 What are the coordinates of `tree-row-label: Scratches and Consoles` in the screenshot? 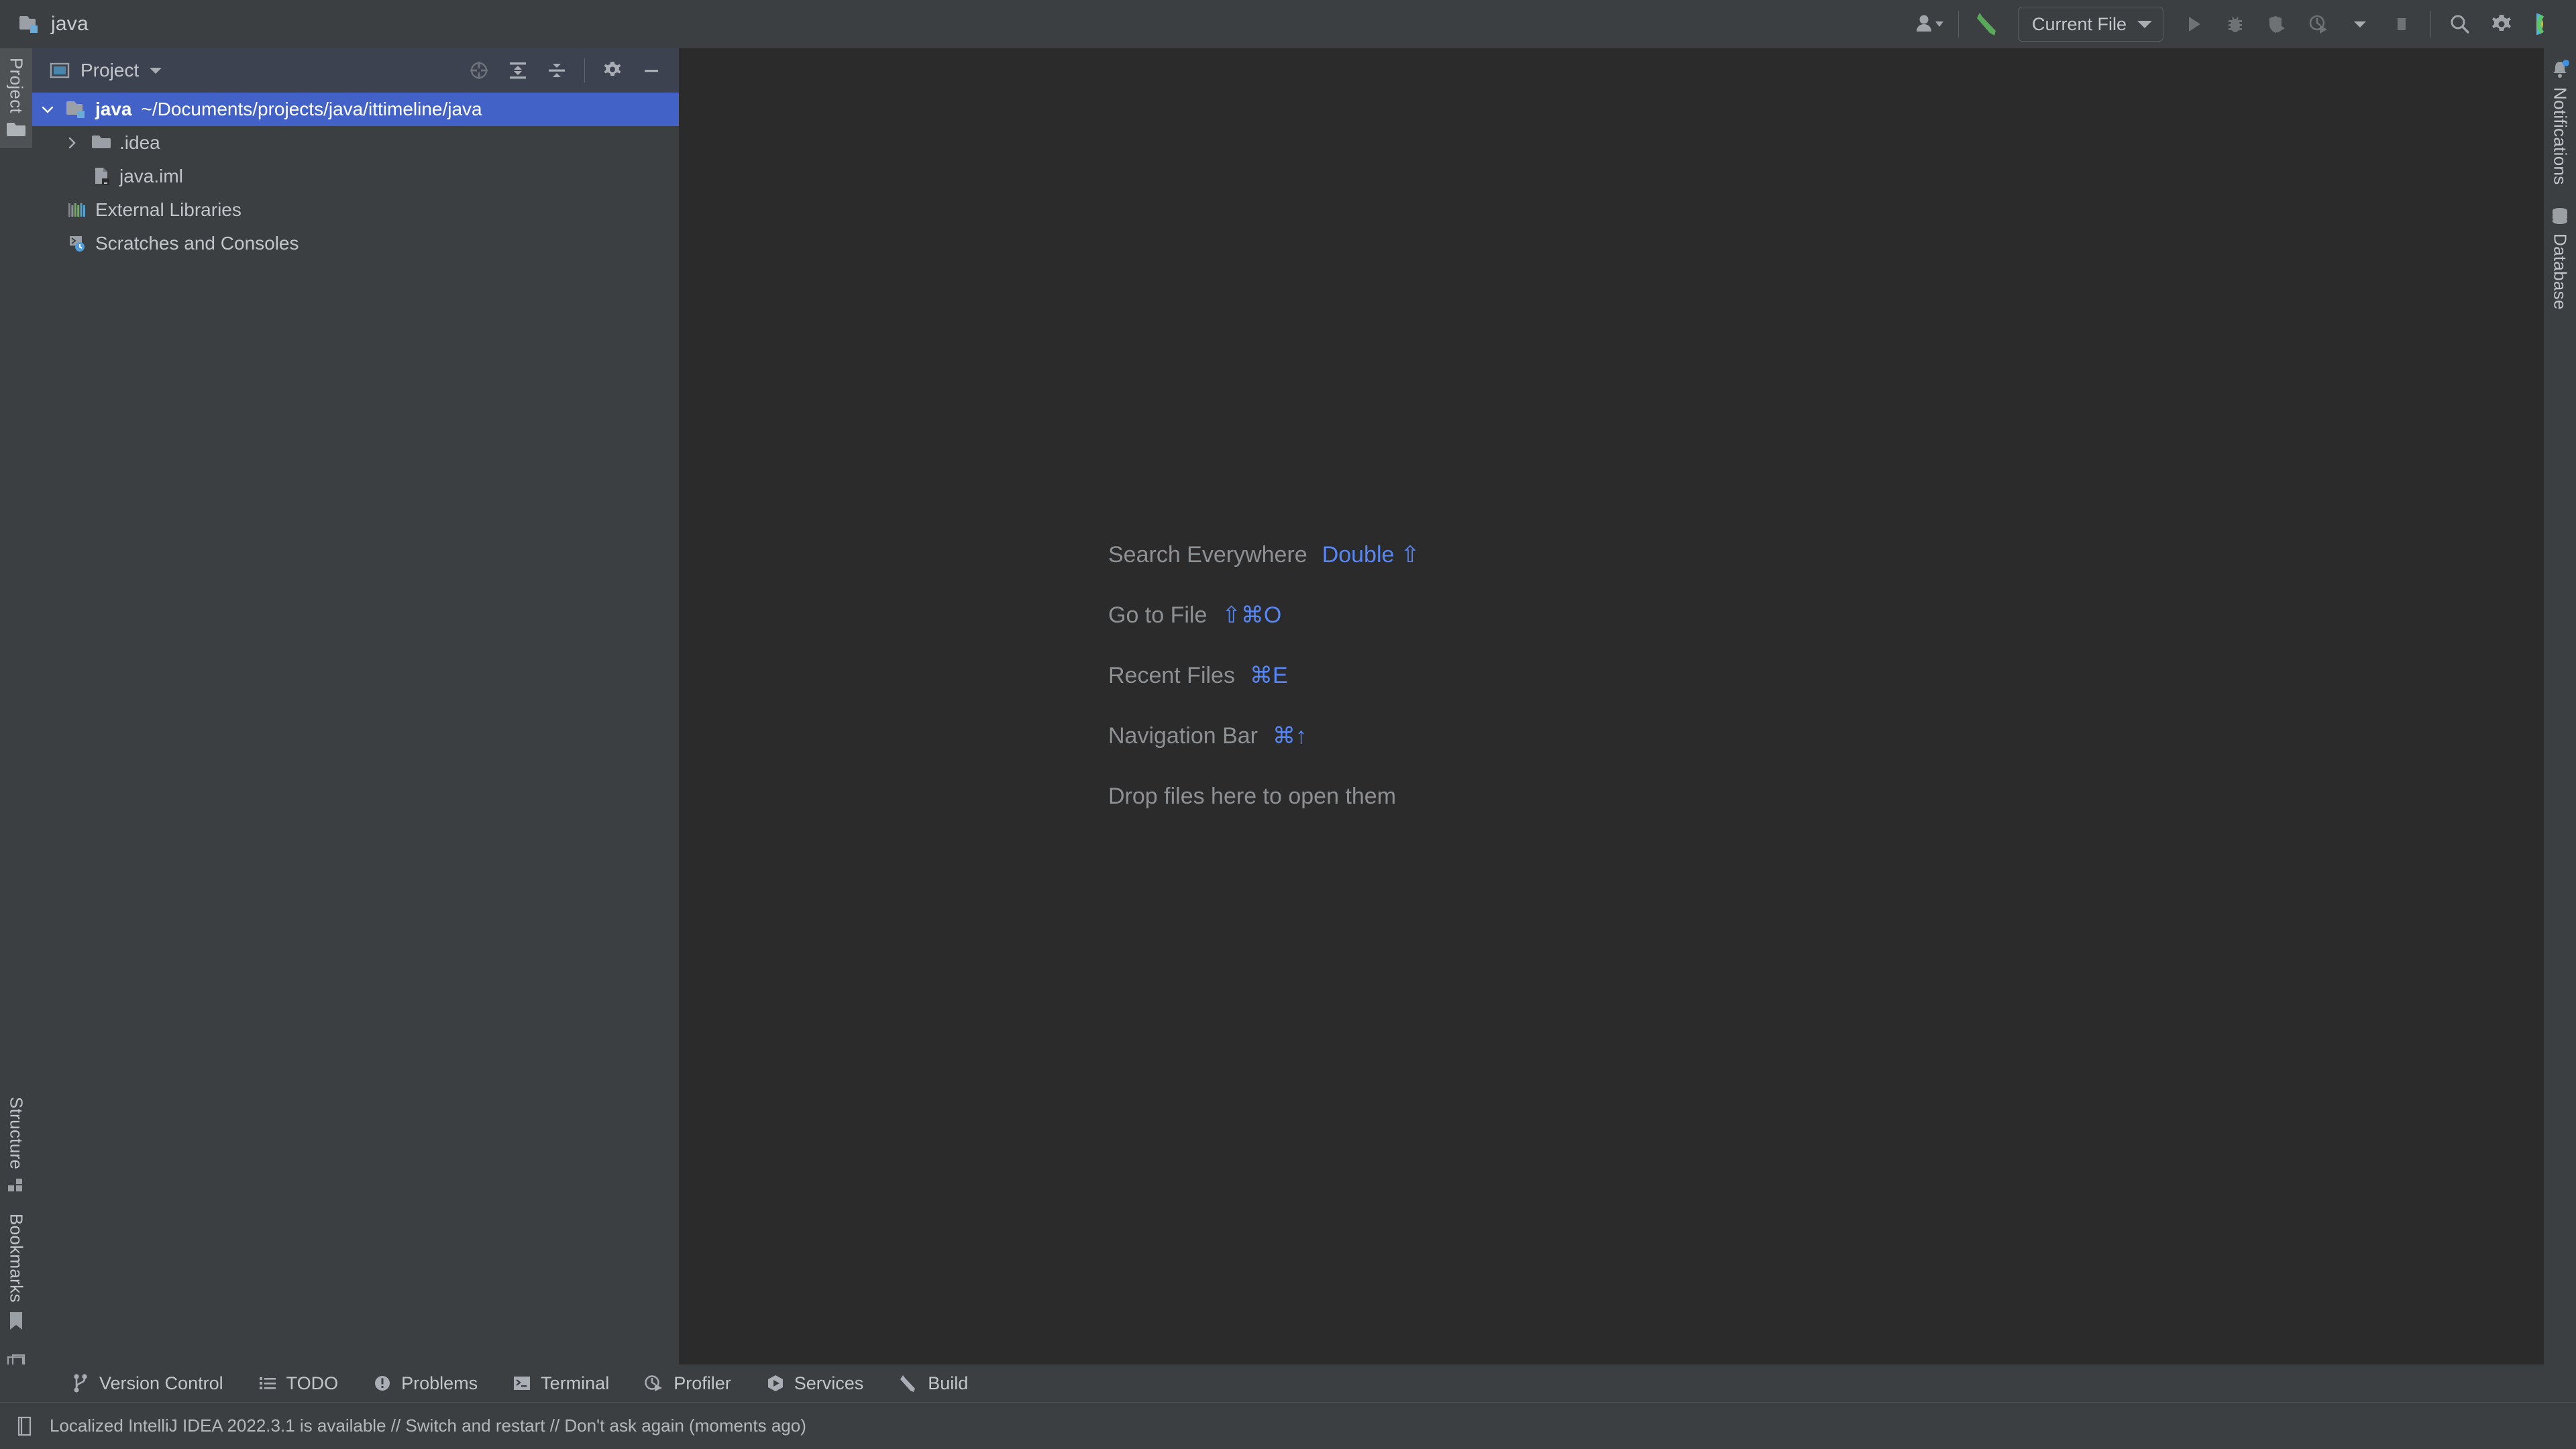 It's located at (197, 243).